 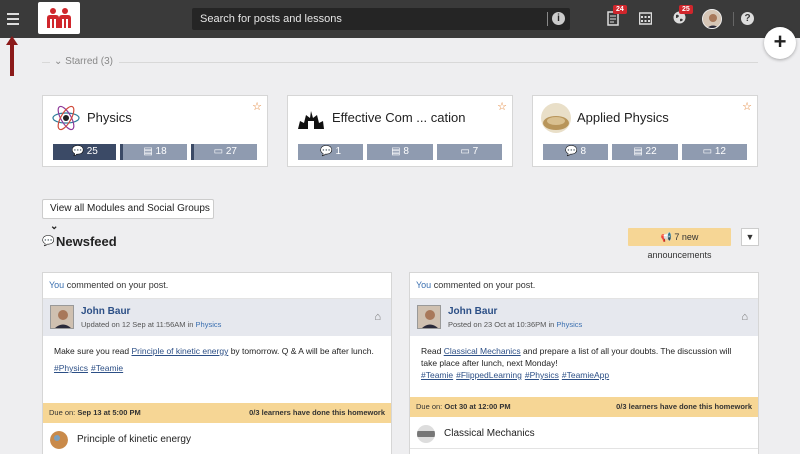 What do you see at coordinates (645, 131) in the screenshot?
I see `module-card-applied-physics: Applied Physics ☆ 💬 8 ▤ 22 ▭ 12` at bounding box center [645, 131].